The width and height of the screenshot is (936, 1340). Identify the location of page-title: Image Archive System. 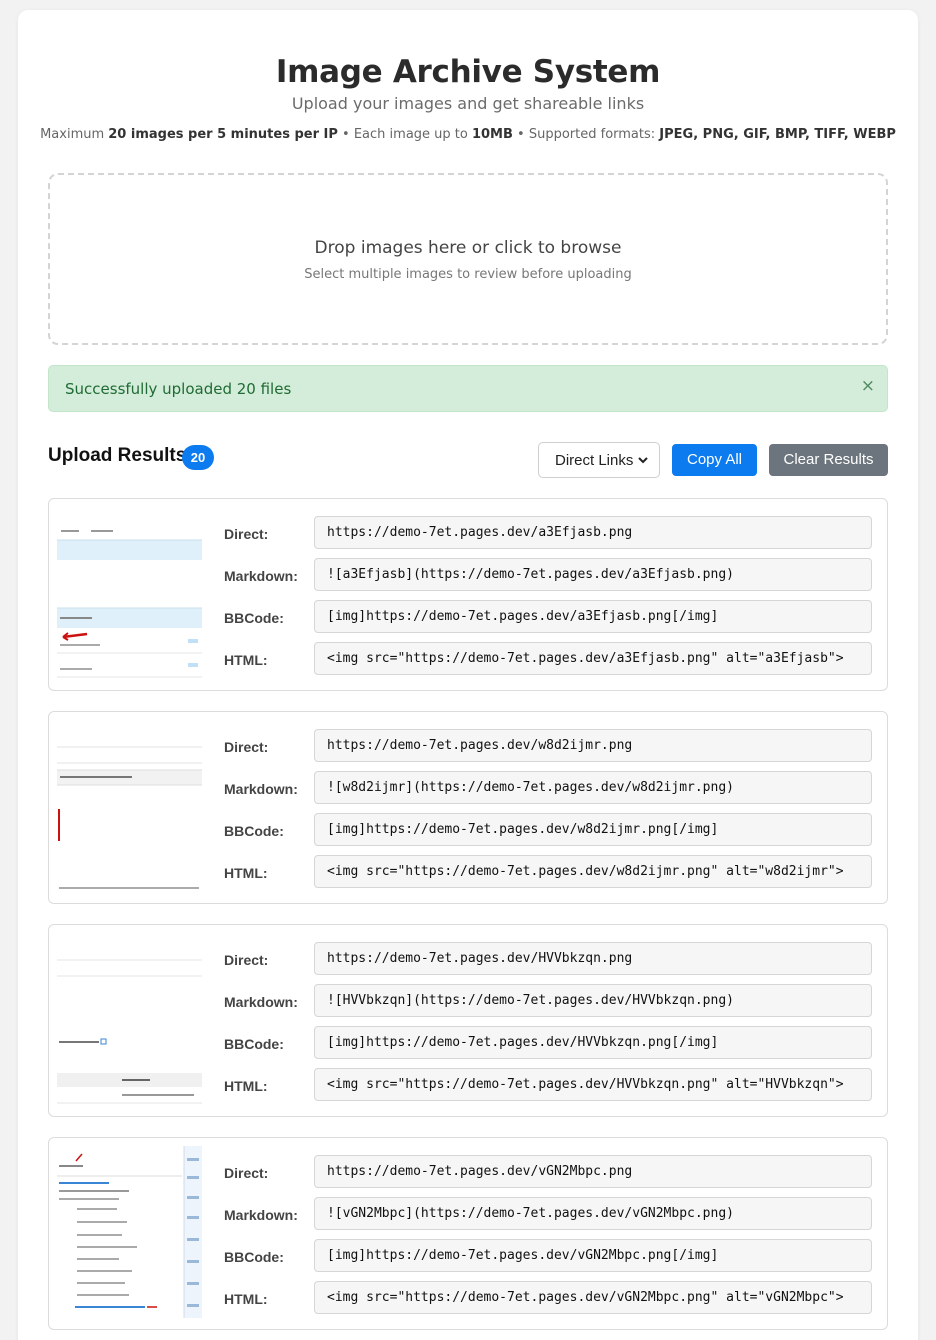
(468, 72).